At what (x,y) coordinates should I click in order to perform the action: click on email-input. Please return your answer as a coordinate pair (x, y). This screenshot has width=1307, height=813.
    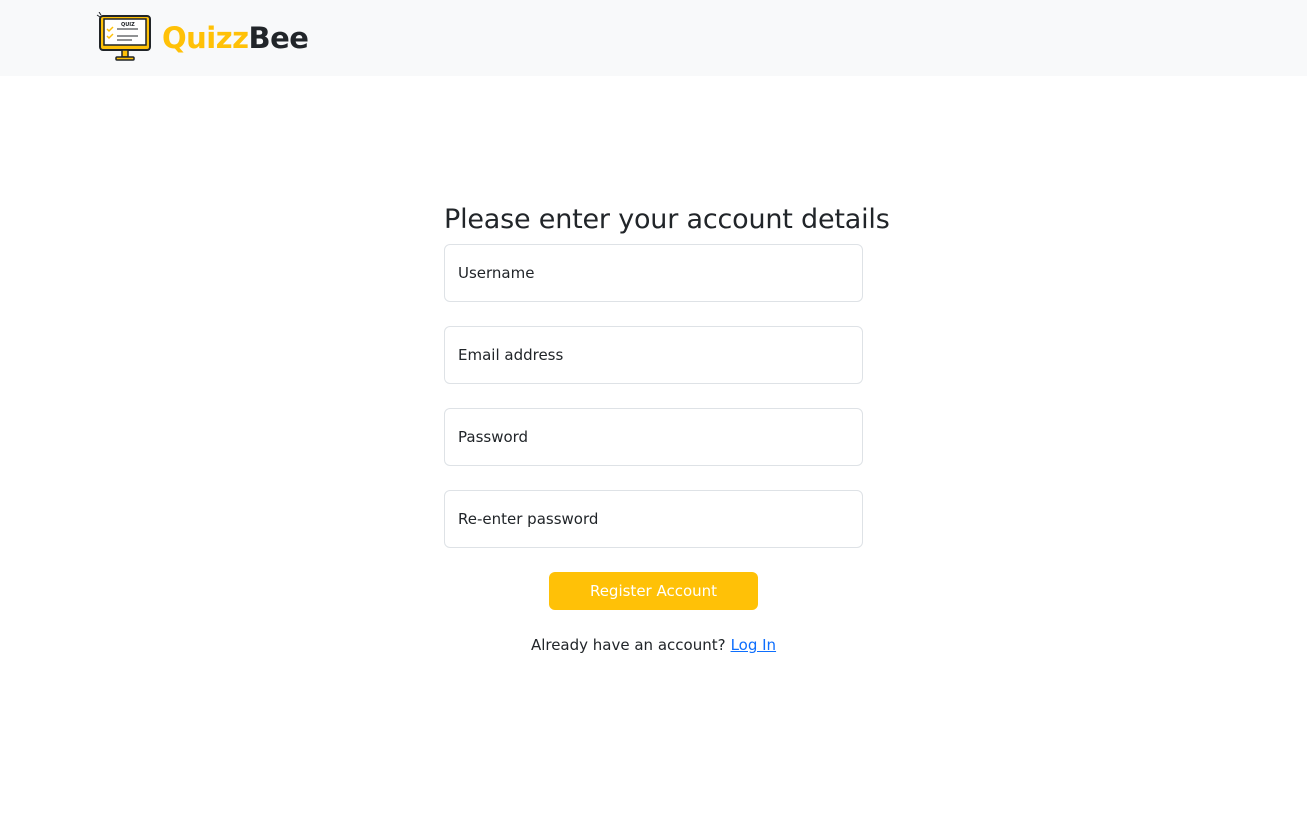
    Looking at the image, I should click on (653, 355).